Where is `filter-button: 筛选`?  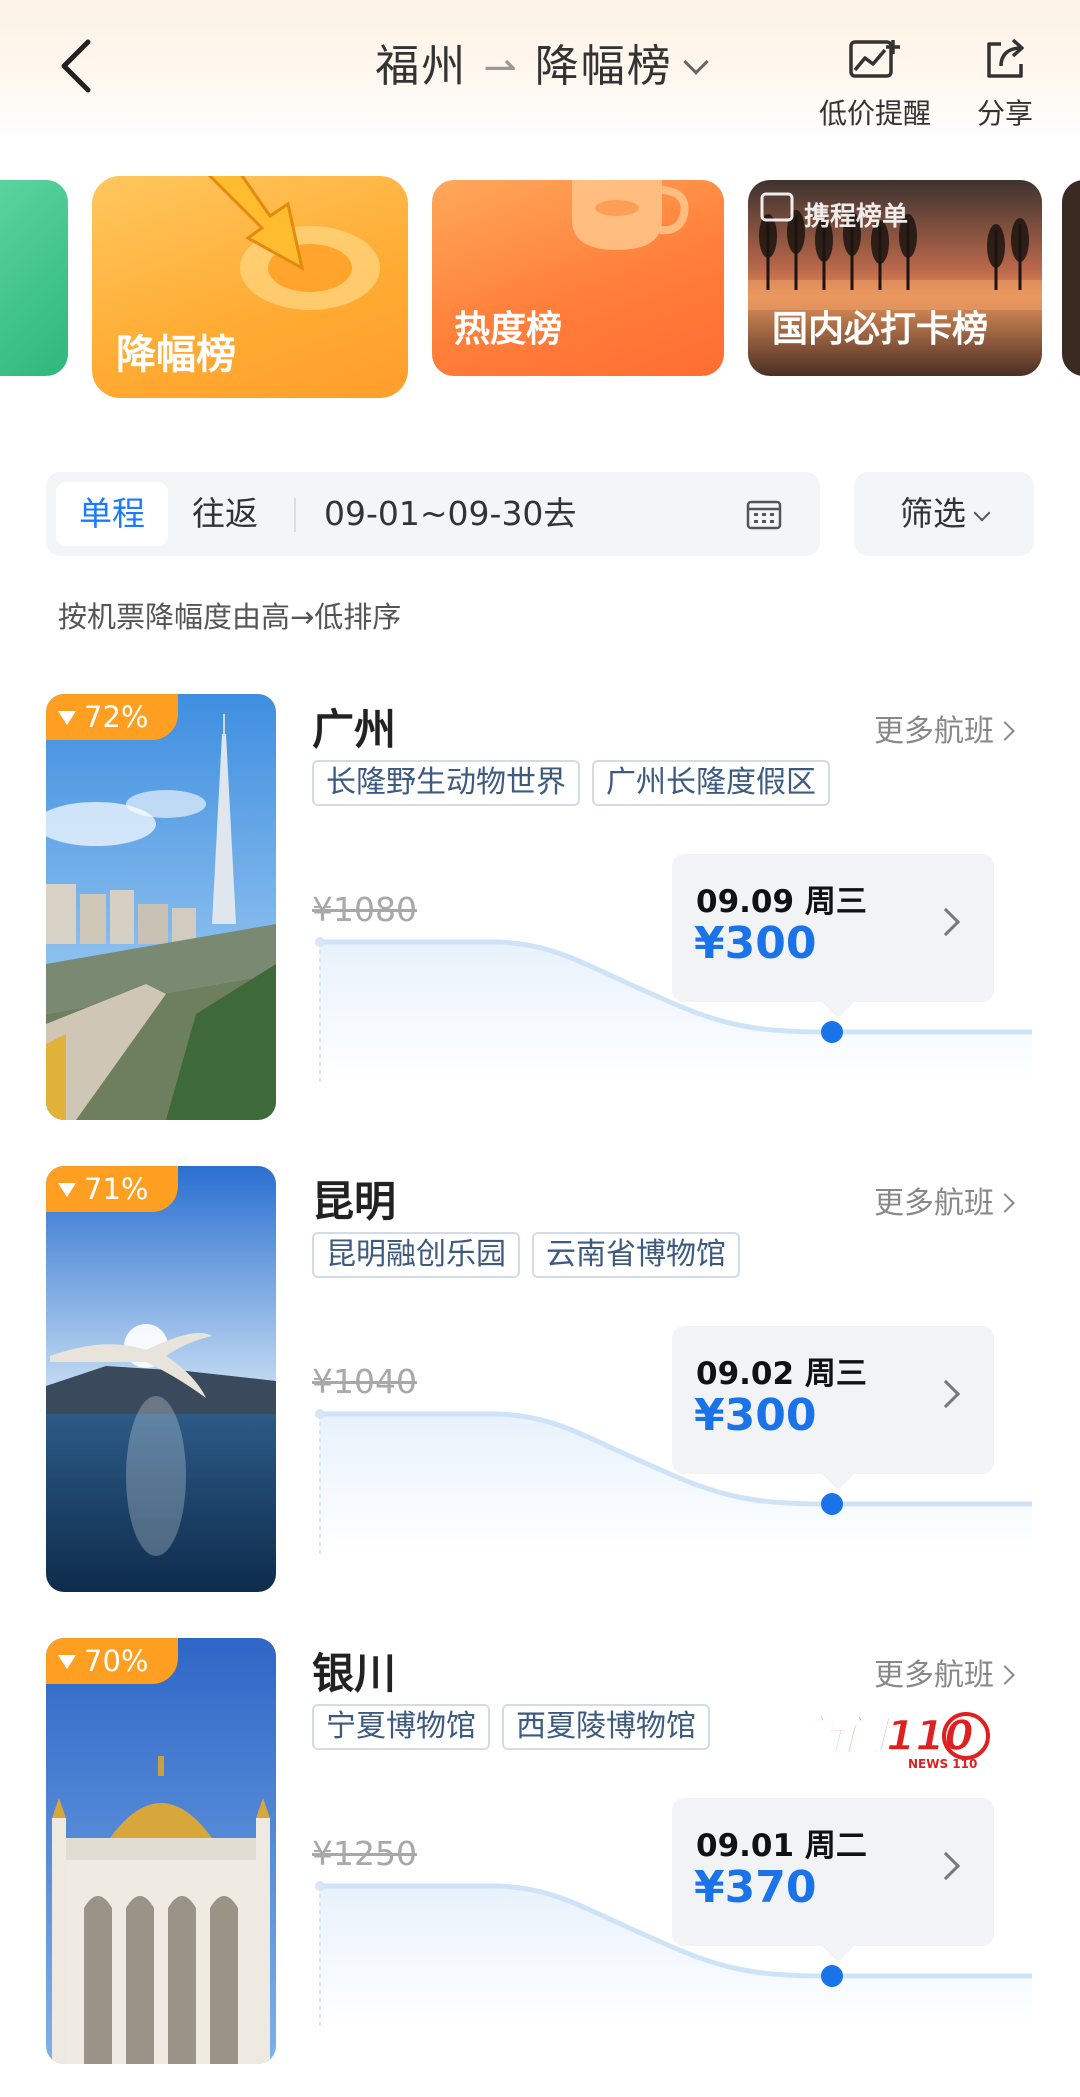
filter-button: 筛选 is located at coordinates (944, 514).